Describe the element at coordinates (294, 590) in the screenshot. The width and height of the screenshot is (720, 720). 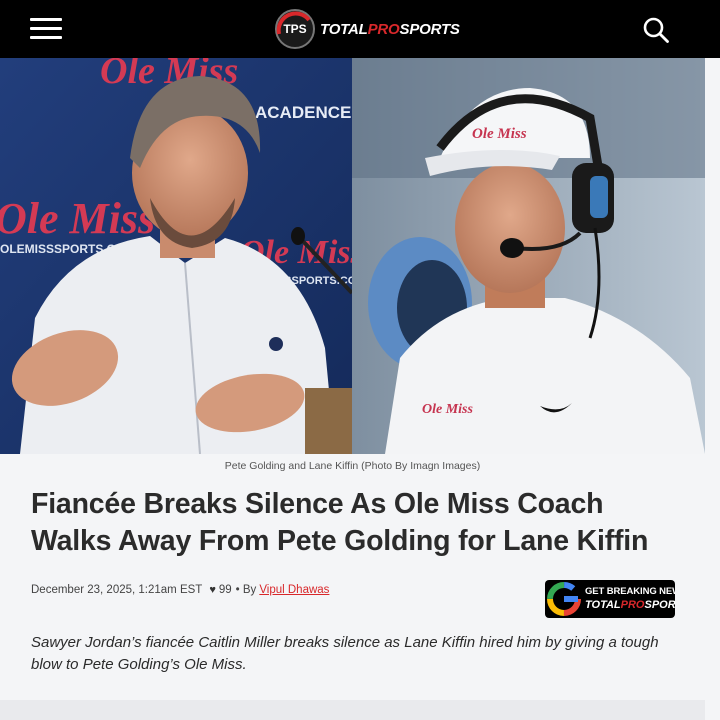
I see `author-link: Vipul Dhawas` at that location.